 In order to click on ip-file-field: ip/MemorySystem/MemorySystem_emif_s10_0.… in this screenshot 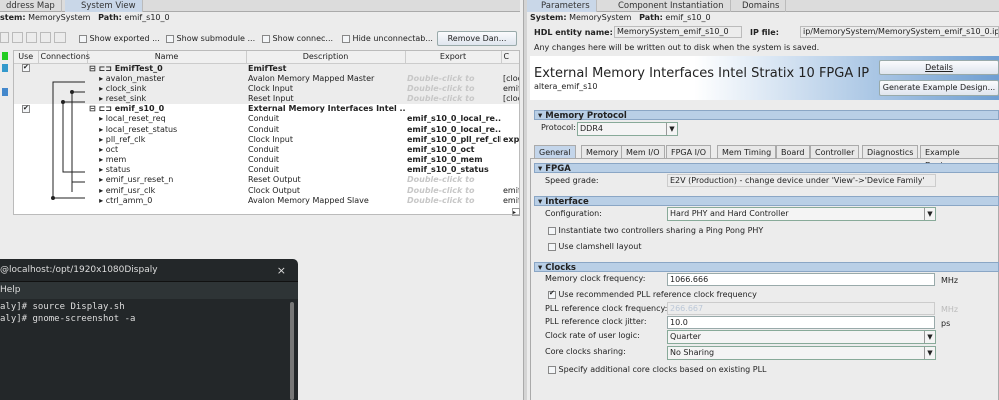, I will do `click(899, 32)`.